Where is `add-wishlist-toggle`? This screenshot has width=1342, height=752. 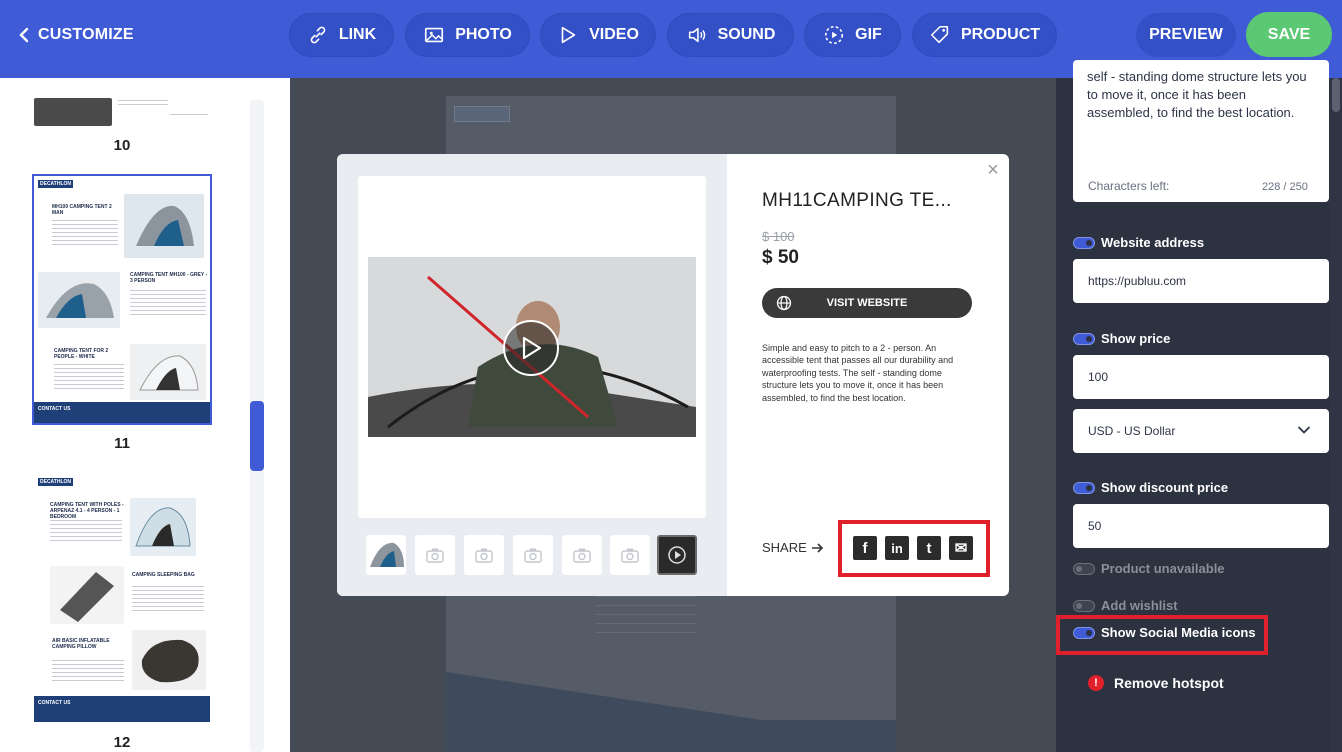
add-wishlist-toggle is located at coordinates (1084, 606).